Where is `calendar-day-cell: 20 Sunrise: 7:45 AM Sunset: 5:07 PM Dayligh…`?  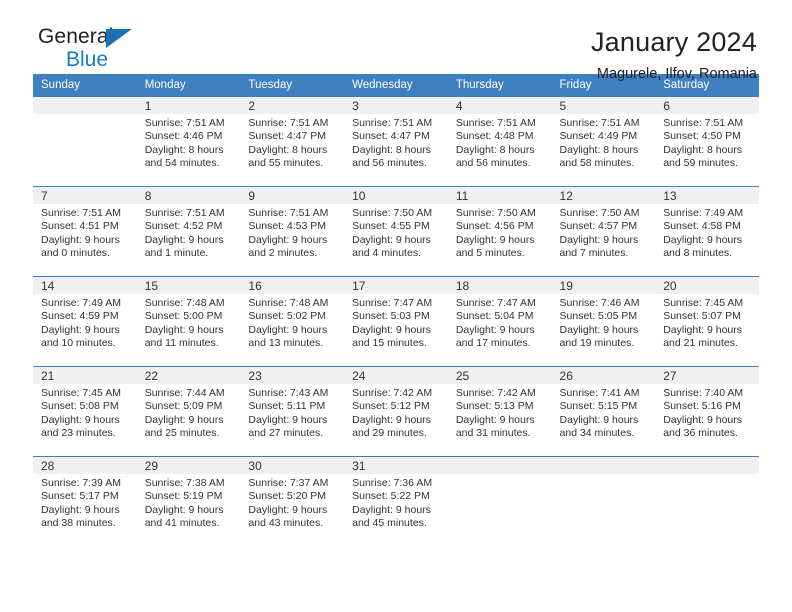
calendar-day-cell: 20 Sunrise: 7:45 AM Sunset: 5:07 PM Dayligh… is located at coordinates (707, 321).